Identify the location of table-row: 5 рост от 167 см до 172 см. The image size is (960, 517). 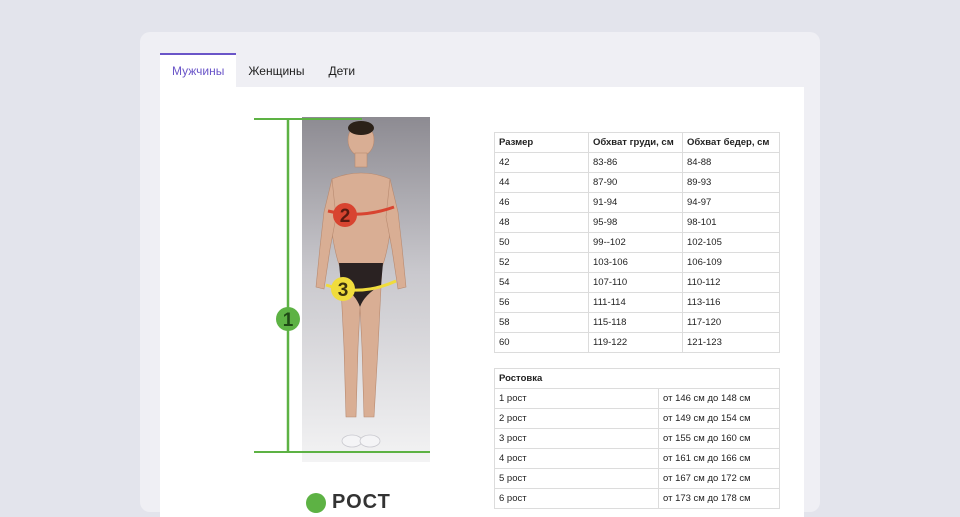
(637, 478).